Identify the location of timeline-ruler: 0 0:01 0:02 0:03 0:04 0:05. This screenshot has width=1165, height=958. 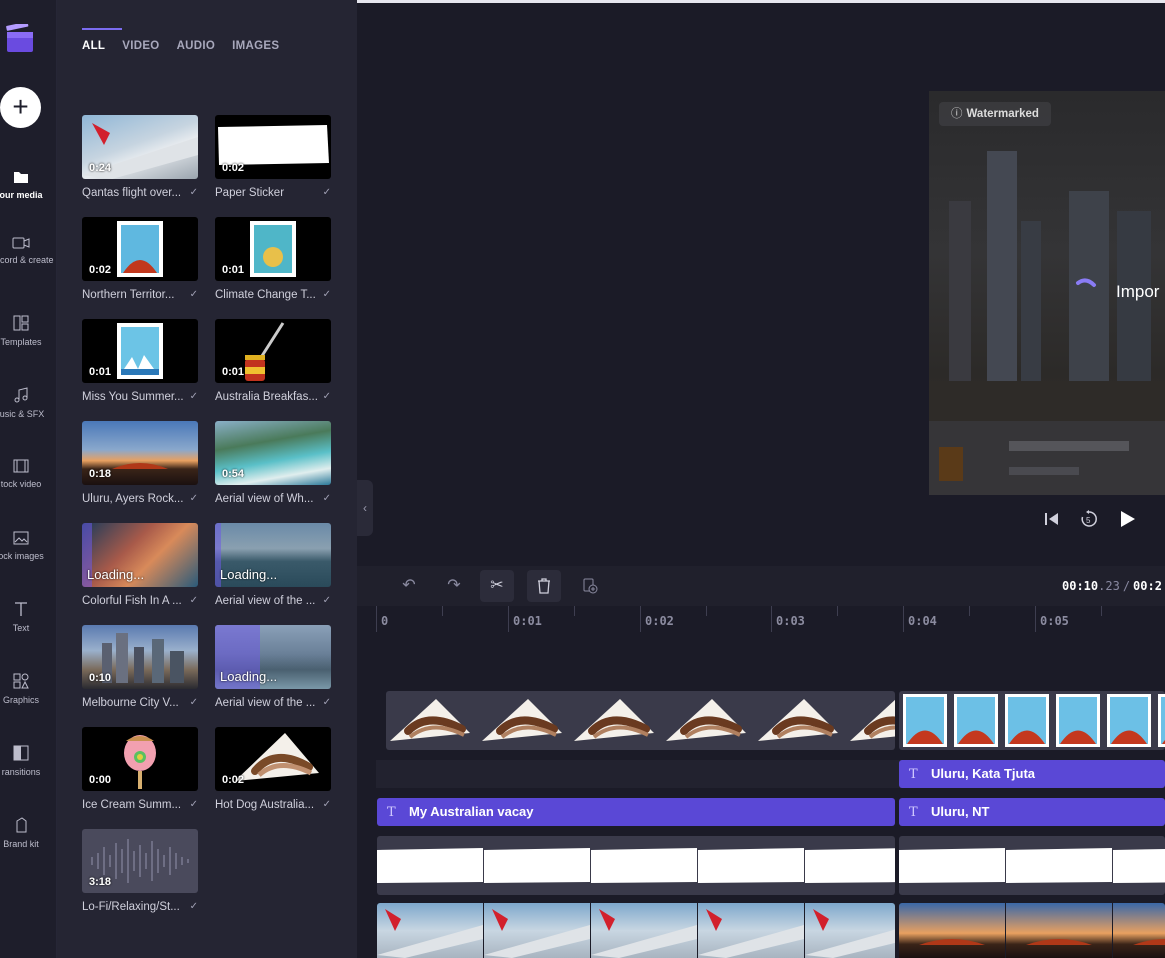
(761, 621).